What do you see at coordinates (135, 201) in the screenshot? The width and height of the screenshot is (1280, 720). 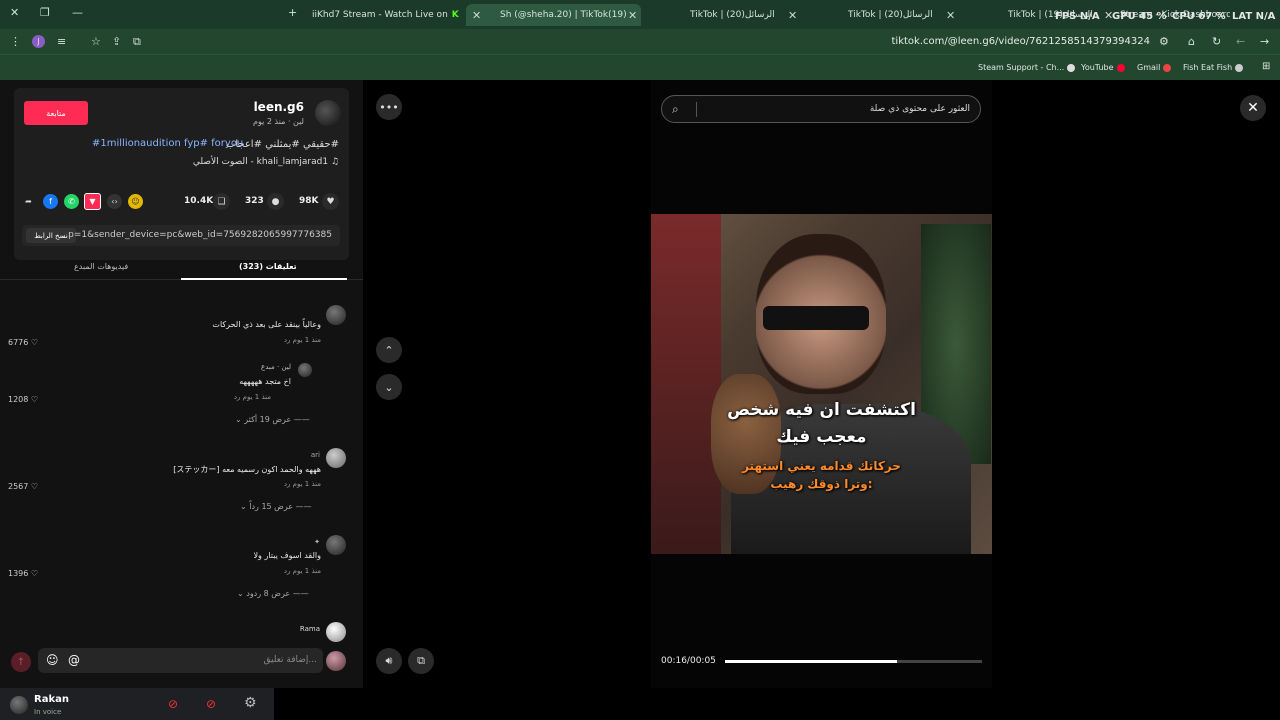 I see `snapchat-icon: ☺` at bounding box center [135, 201].